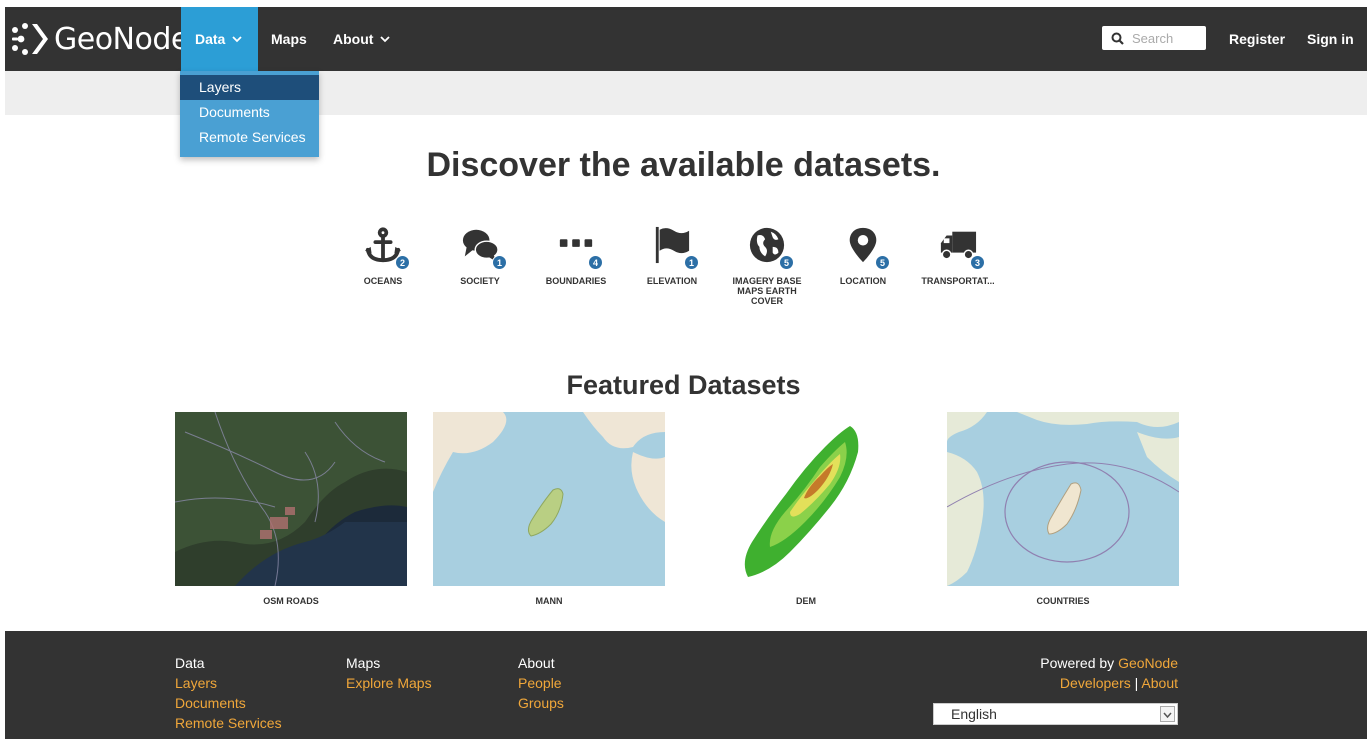  Describe the element at coordinates (672, 281) in the screenshot. I see `category-label: ELEVATION` at that location.